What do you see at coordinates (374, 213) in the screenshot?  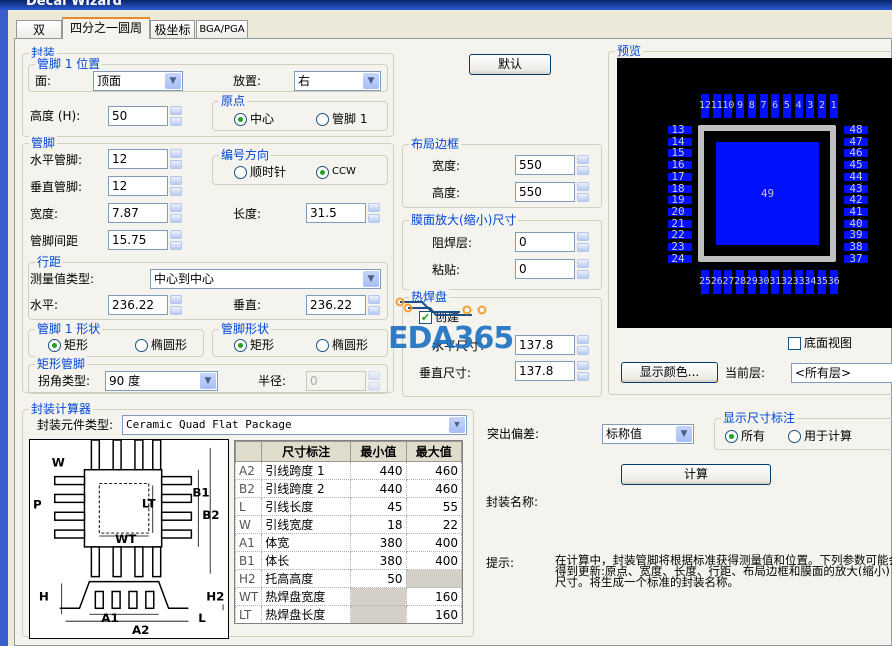 I see `pin-length-spinner` at bounding box center [374, 213].